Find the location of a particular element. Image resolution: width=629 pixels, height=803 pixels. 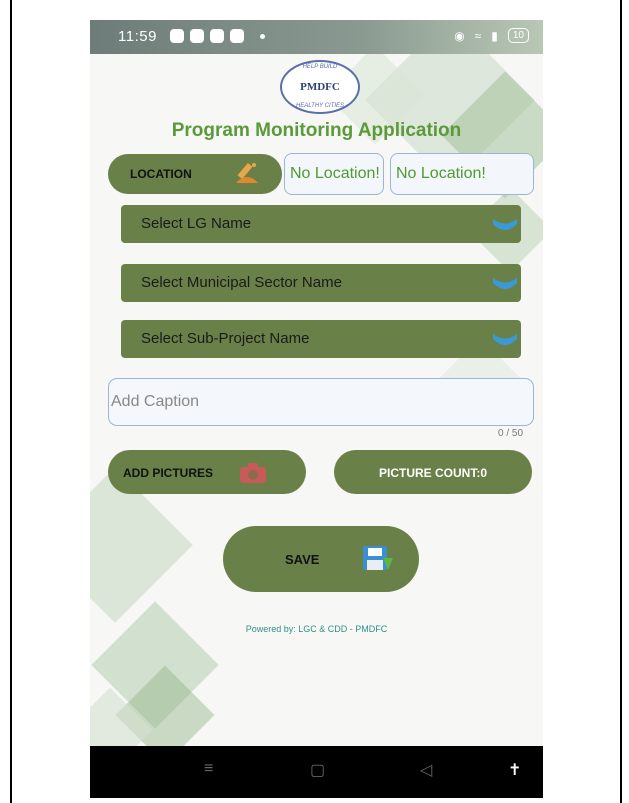

location-button-label: LOCATION is located at coordinates (161, 174).